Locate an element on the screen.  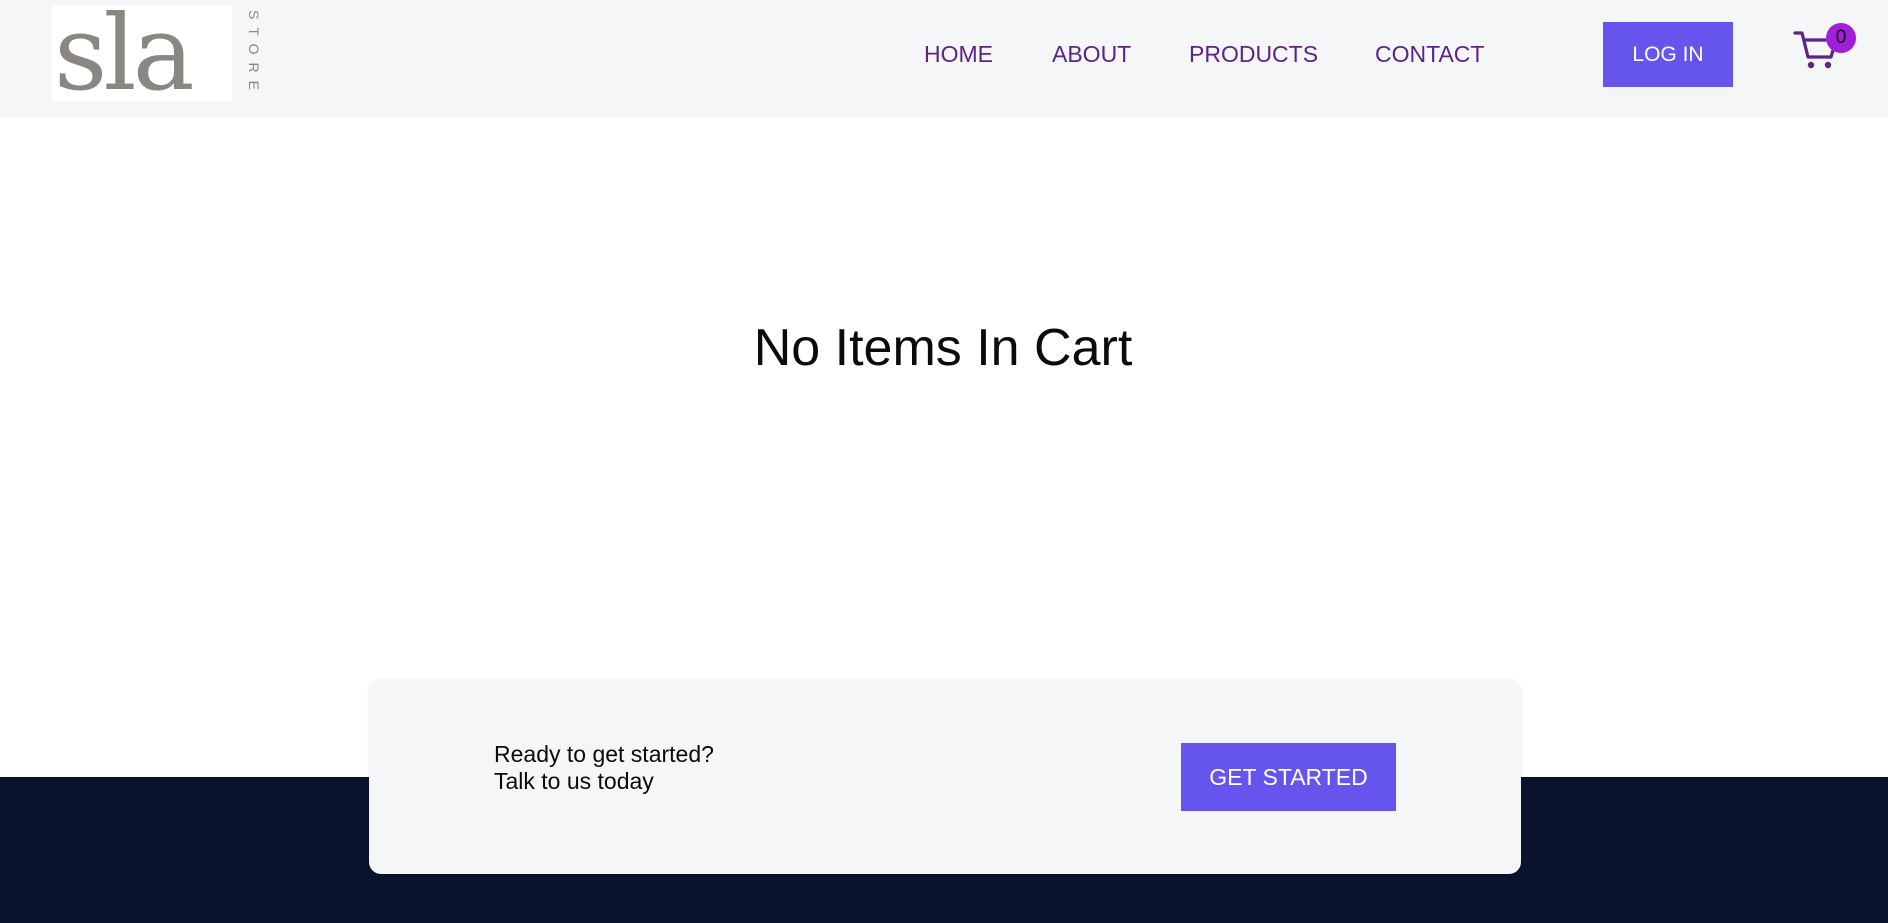
cta-line-2: Talk to us today is located at coordinates (574, 781).